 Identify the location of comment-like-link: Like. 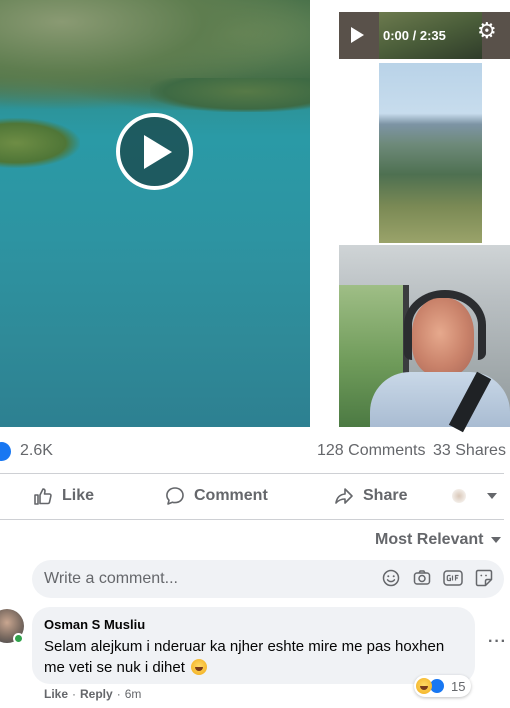
(56, 694).